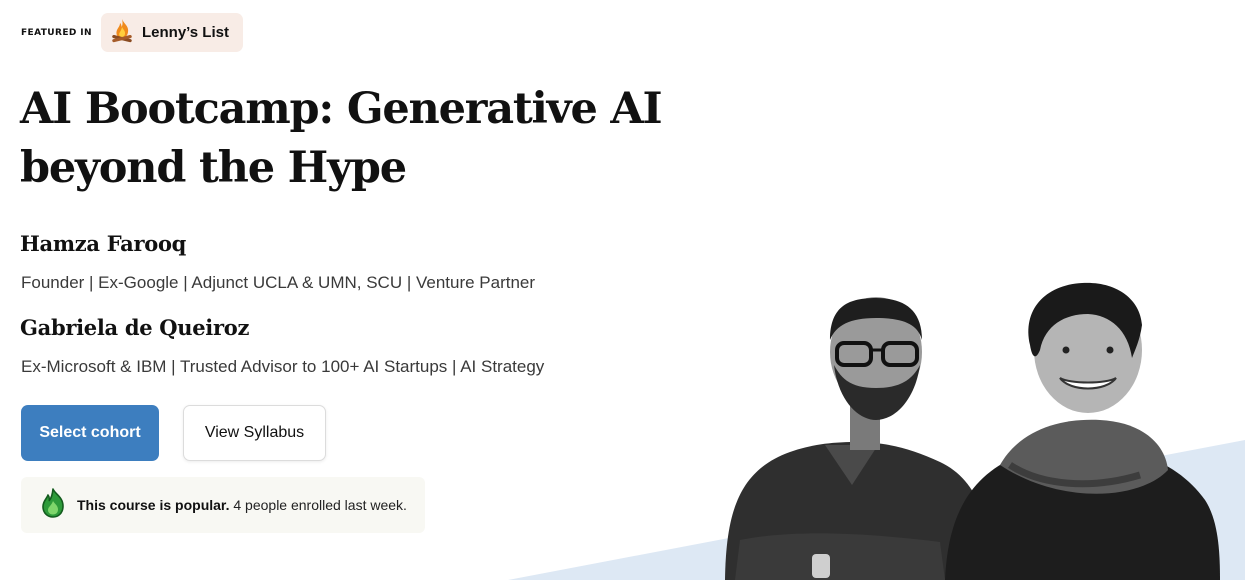 Image resolution: width=1245 pixels, height=584 pixels. Describe the element at coordinates (320, 505) in the screenshot. I see `popularity-detail: 4 people enrolled last week.` at that location.